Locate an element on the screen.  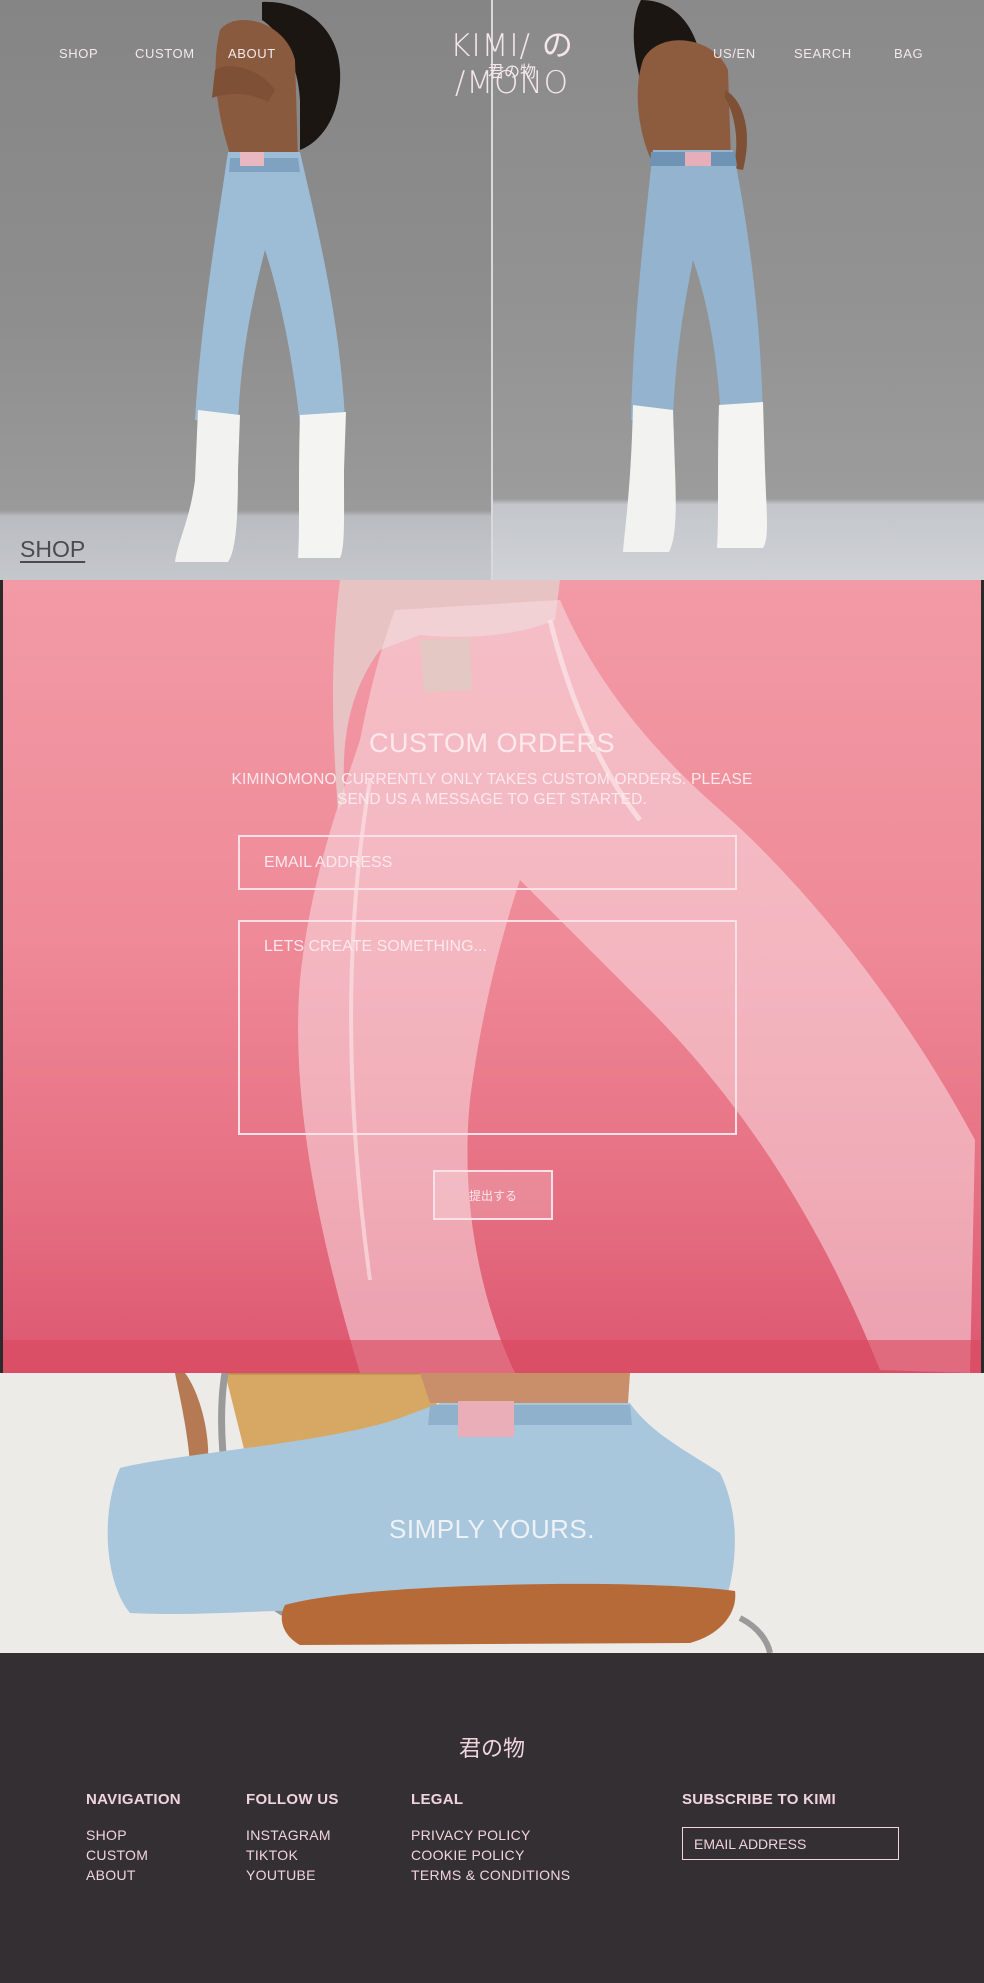
footer-heading-subscribe: SUBSCRIBE TO KIMI is located at coordinates (759, 1799).